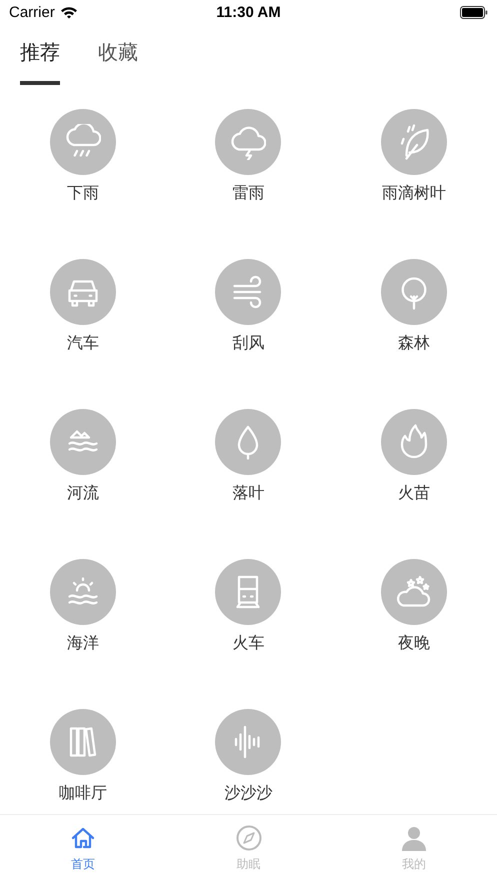 The width and height of the screenshot is (497, 883). I want to click on sound-label: 雷雨, so click(248, 193).